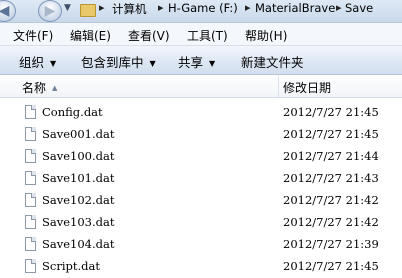  I want to click on sort-ascending-icon: ▲, so click(55, 88).